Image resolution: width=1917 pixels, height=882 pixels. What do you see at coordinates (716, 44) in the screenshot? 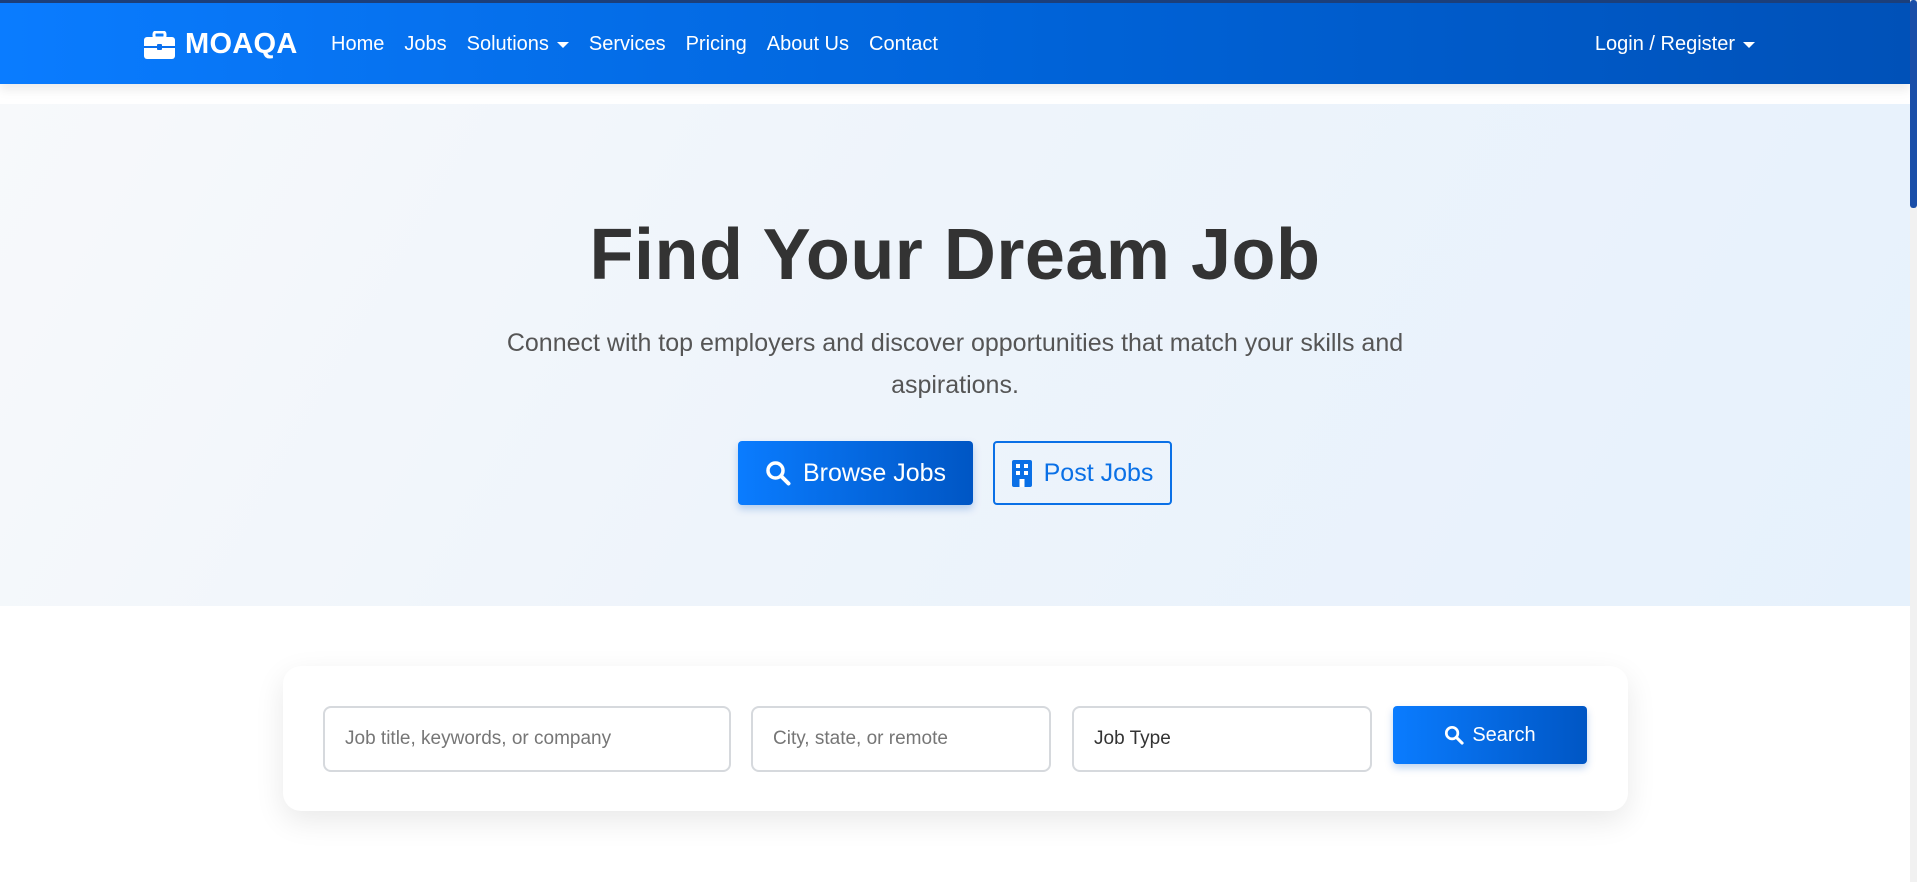
I see `nav-link-pricing: Pricing` at bounding box center [716, 44].